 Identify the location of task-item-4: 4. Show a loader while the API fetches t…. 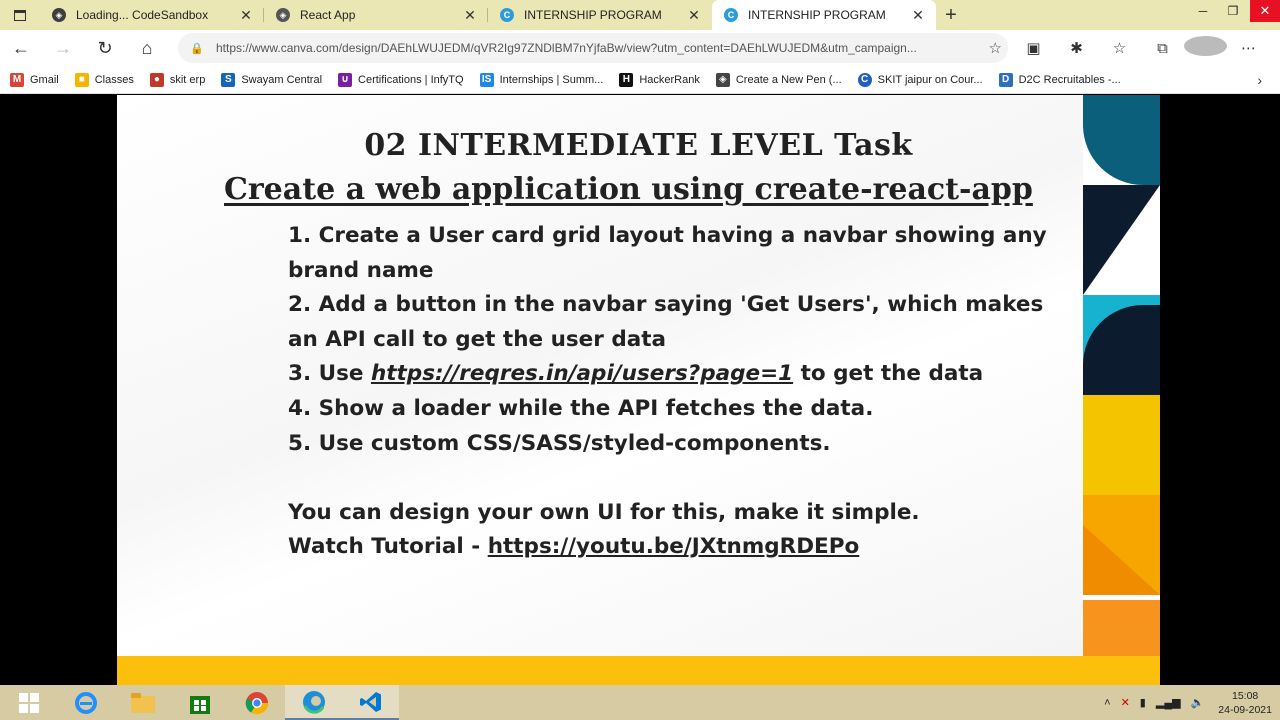
(581, 408).